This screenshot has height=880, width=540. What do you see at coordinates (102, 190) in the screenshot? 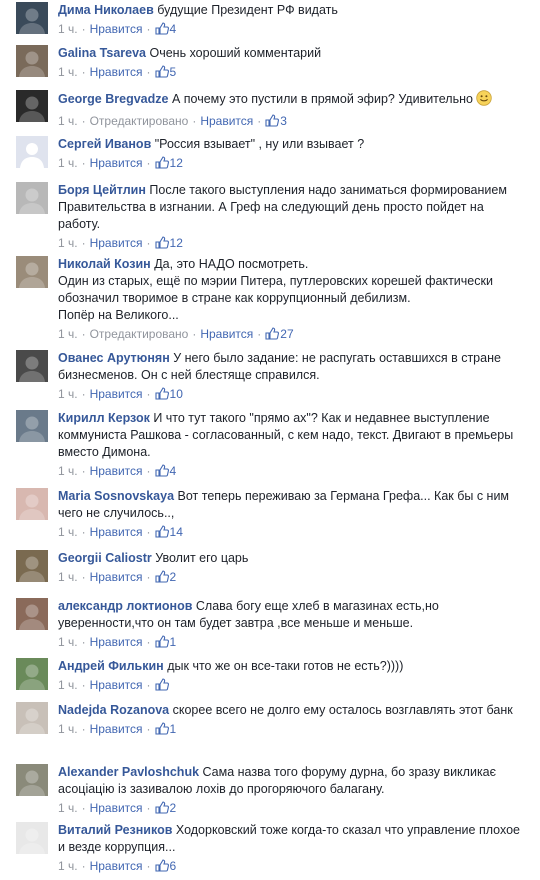
I see `commenter-name: Боря Цейтлин` at bounding box center [102, 190].